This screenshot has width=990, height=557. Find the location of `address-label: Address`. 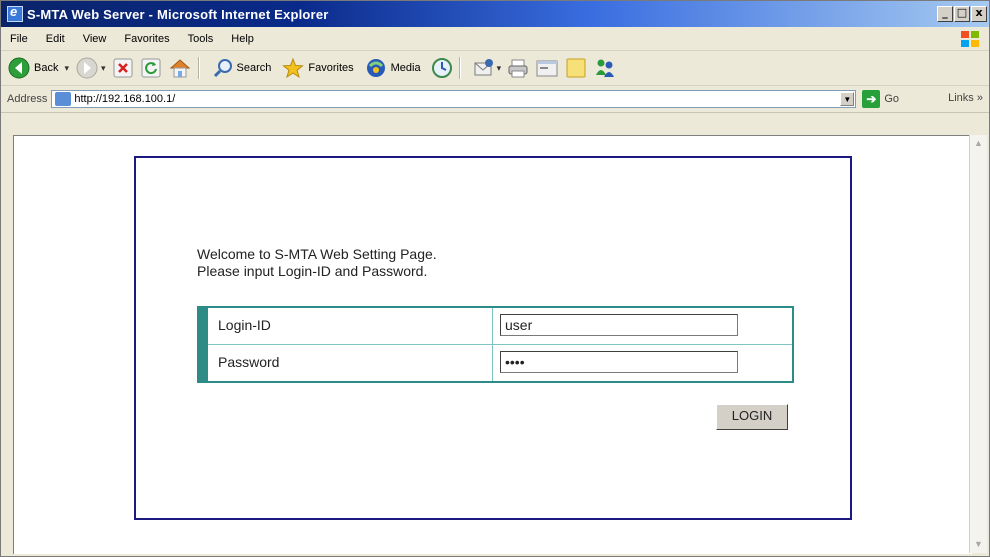

address-label: Address is located at coordinates (27, 99).